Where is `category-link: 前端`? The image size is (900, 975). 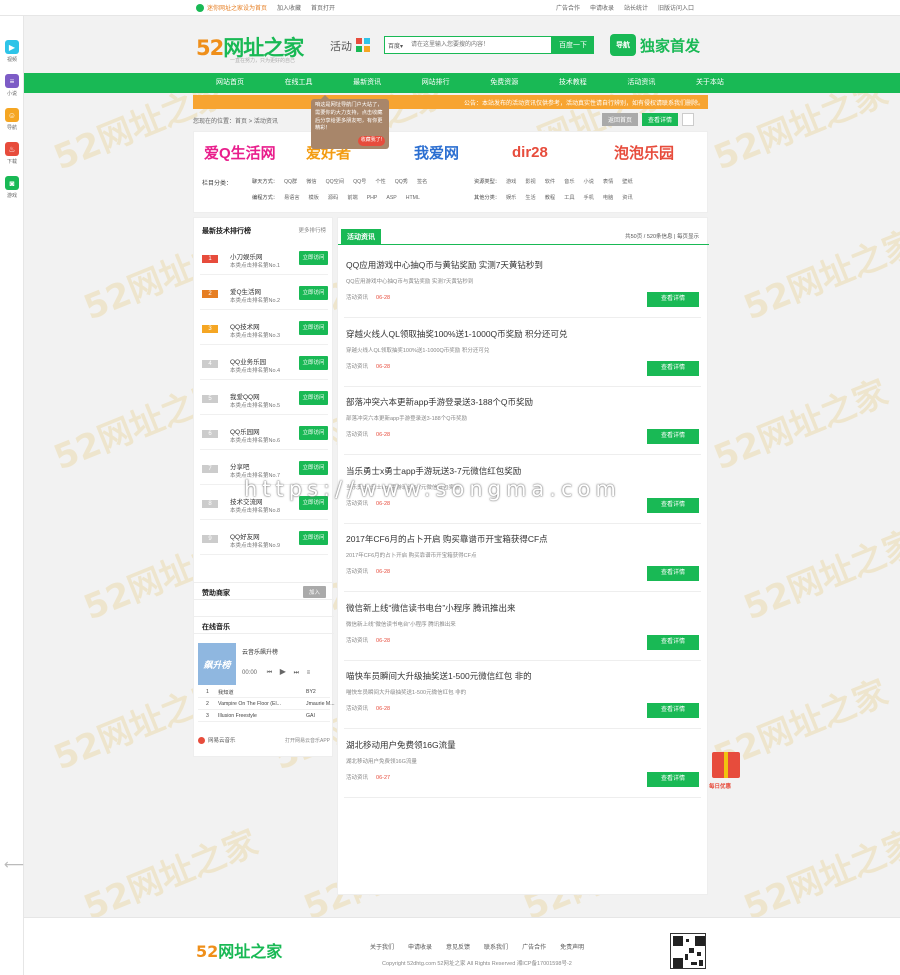
category-link: 前端 is located at coordinates (352, 197).